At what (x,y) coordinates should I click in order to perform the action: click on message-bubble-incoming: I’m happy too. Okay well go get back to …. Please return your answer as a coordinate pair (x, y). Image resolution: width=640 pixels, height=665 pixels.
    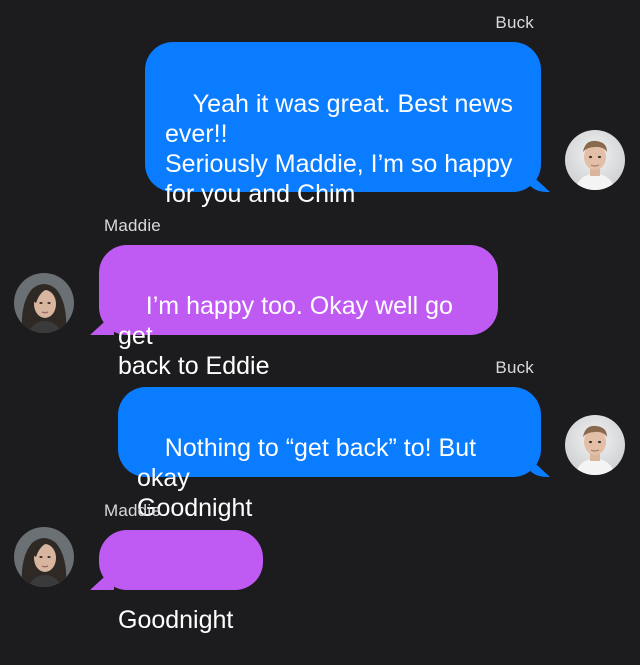
    Looking at the image, I should click on (298, 312).